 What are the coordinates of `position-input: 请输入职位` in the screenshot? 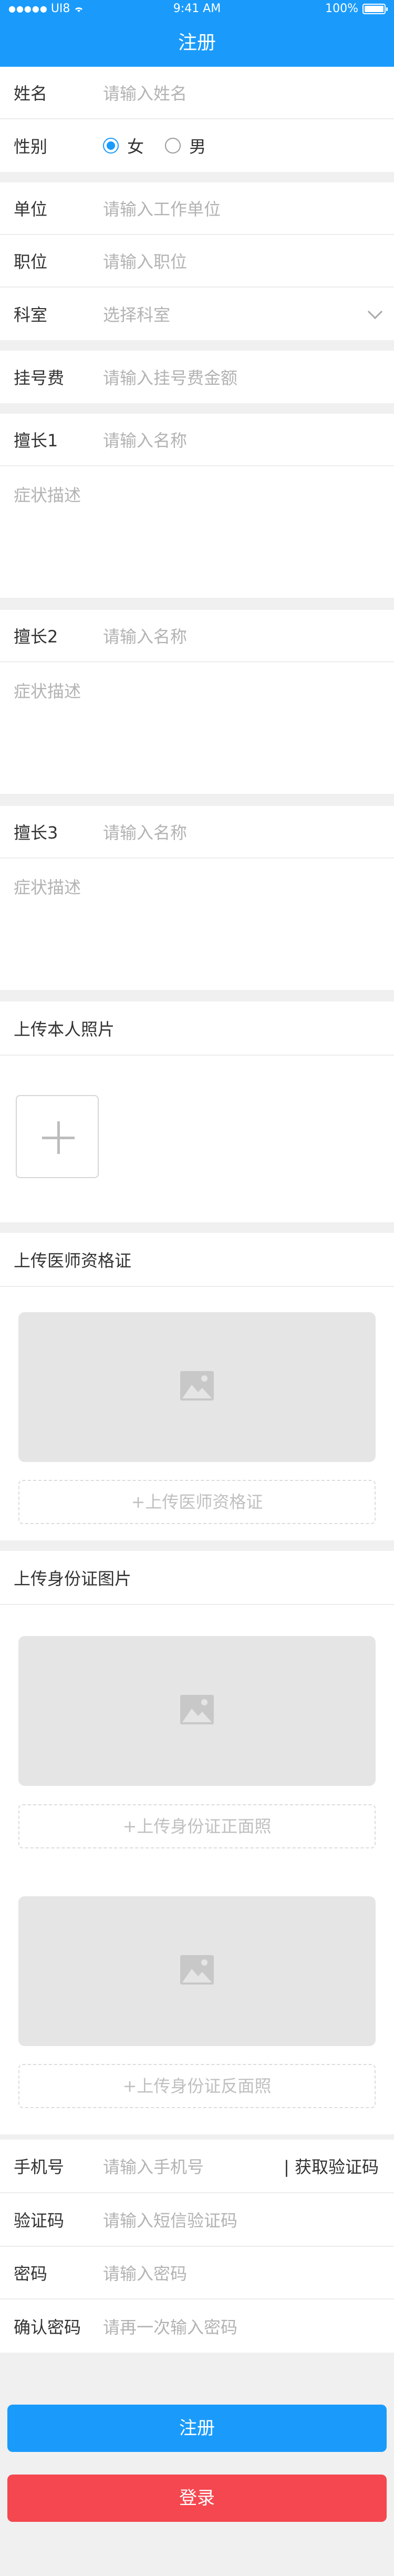 It's located at (145, 261).